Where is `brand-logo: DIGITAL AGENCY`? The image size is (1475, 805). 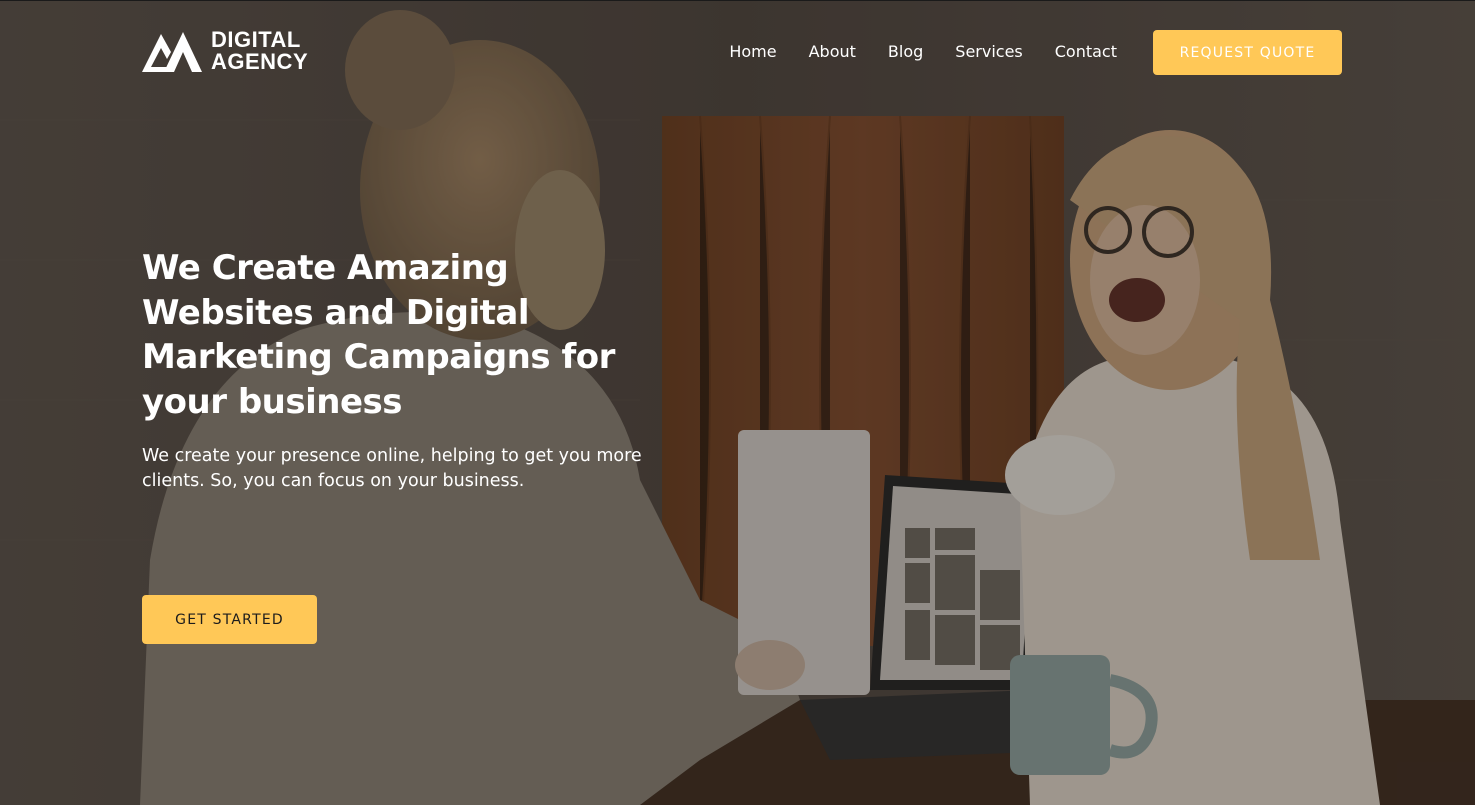 brand-logo: DIGITAL AGENCY is located at coordinates (225, 51).